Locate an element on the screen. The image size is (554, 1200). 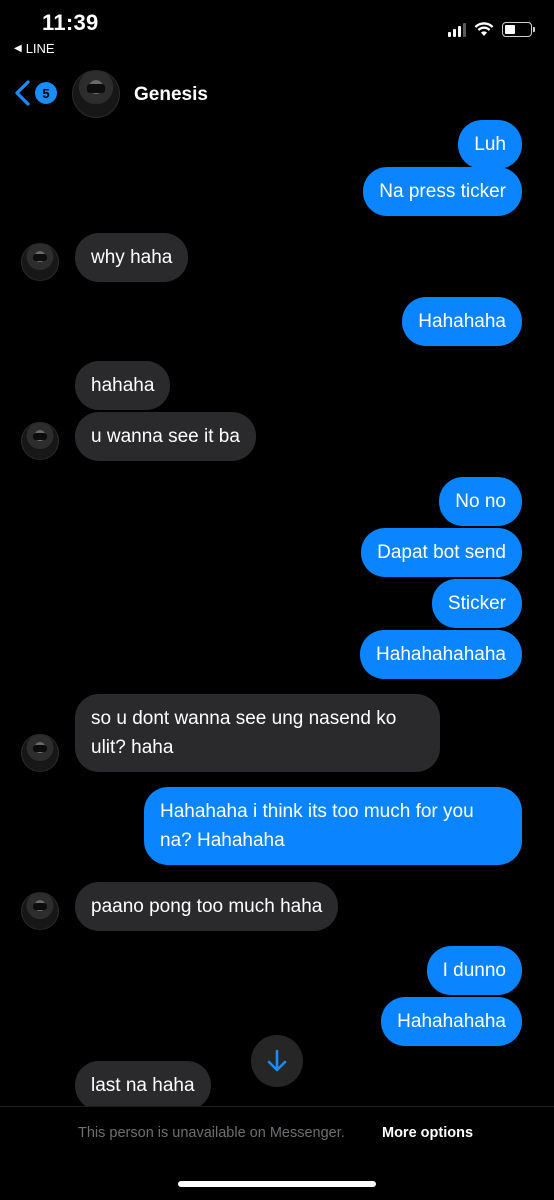
chat-header: 5 Genesis is located at coordinates (277, 94).